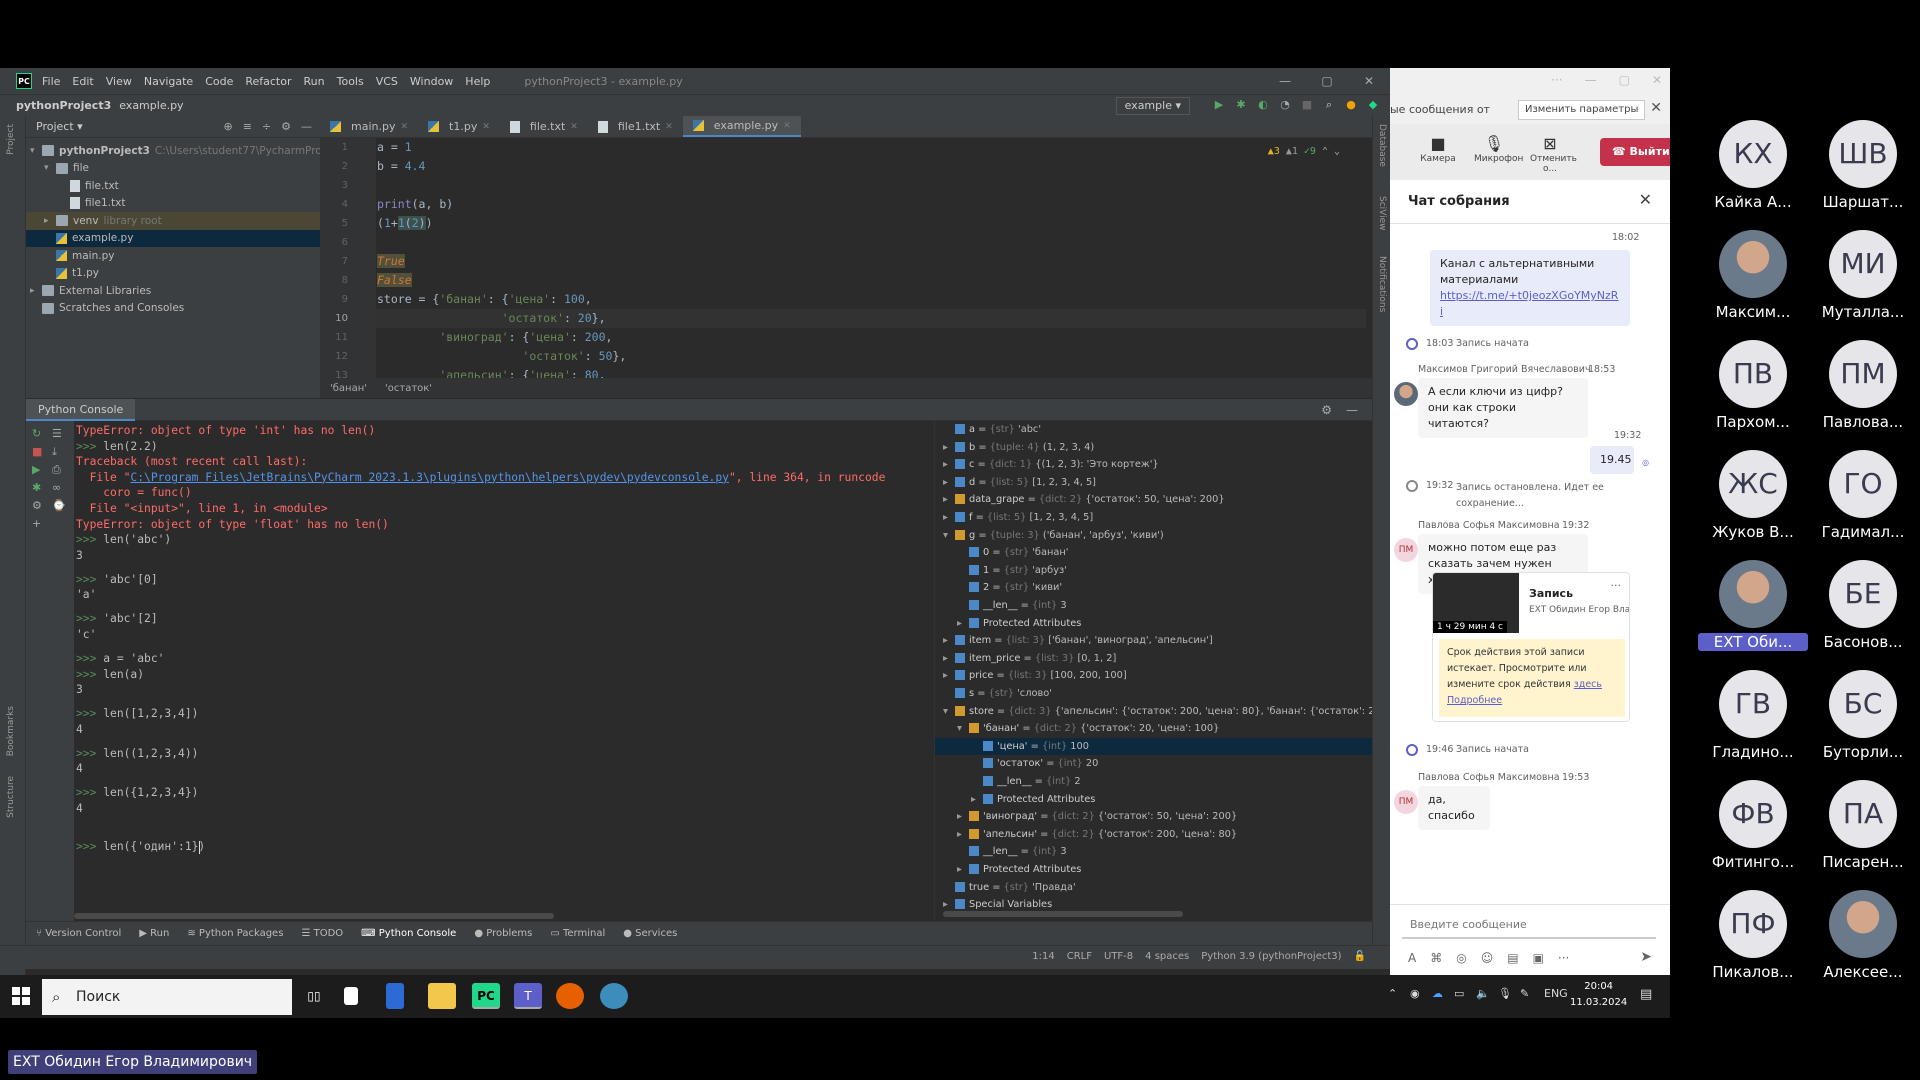 This screenshot has height=1080, width=1920. What do you see at coordinates (635, 126) in the screenshot?
I see `editor-tab: file1.txt ✕` at bounding box center [635, 126].